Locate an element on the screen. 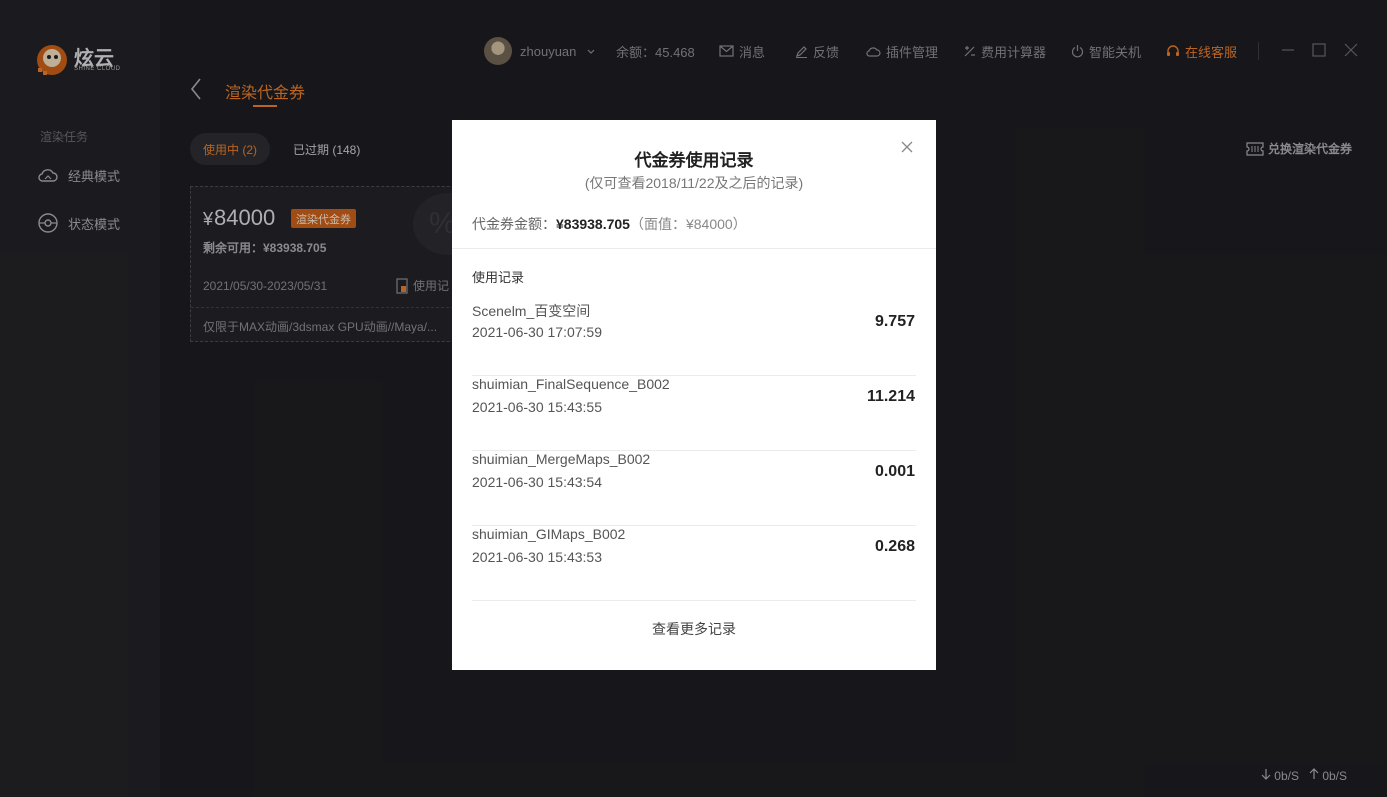 This screenshot has height=797, width=1387. download-speed-value: 0b/S is located at coordinates (1286, 776).